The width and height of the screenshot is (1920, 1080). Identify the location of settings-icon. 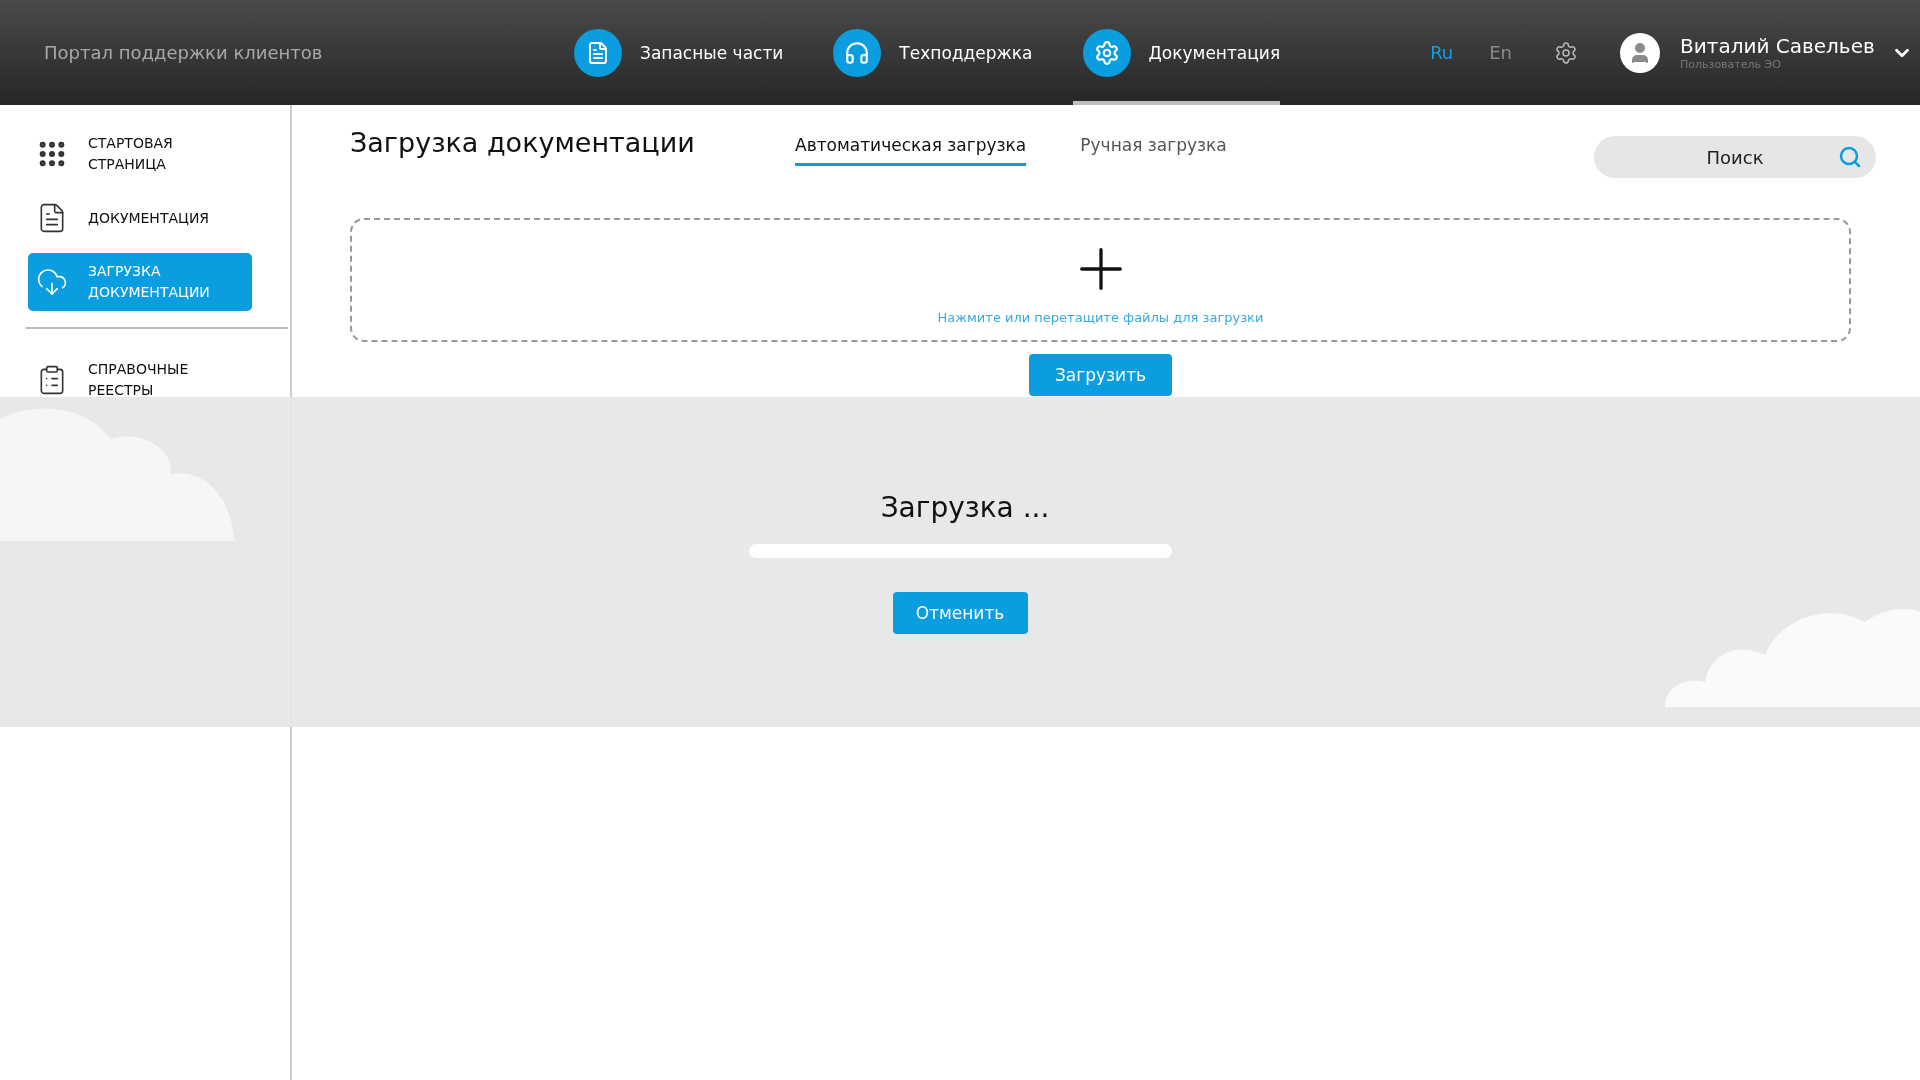
(1566, 52).